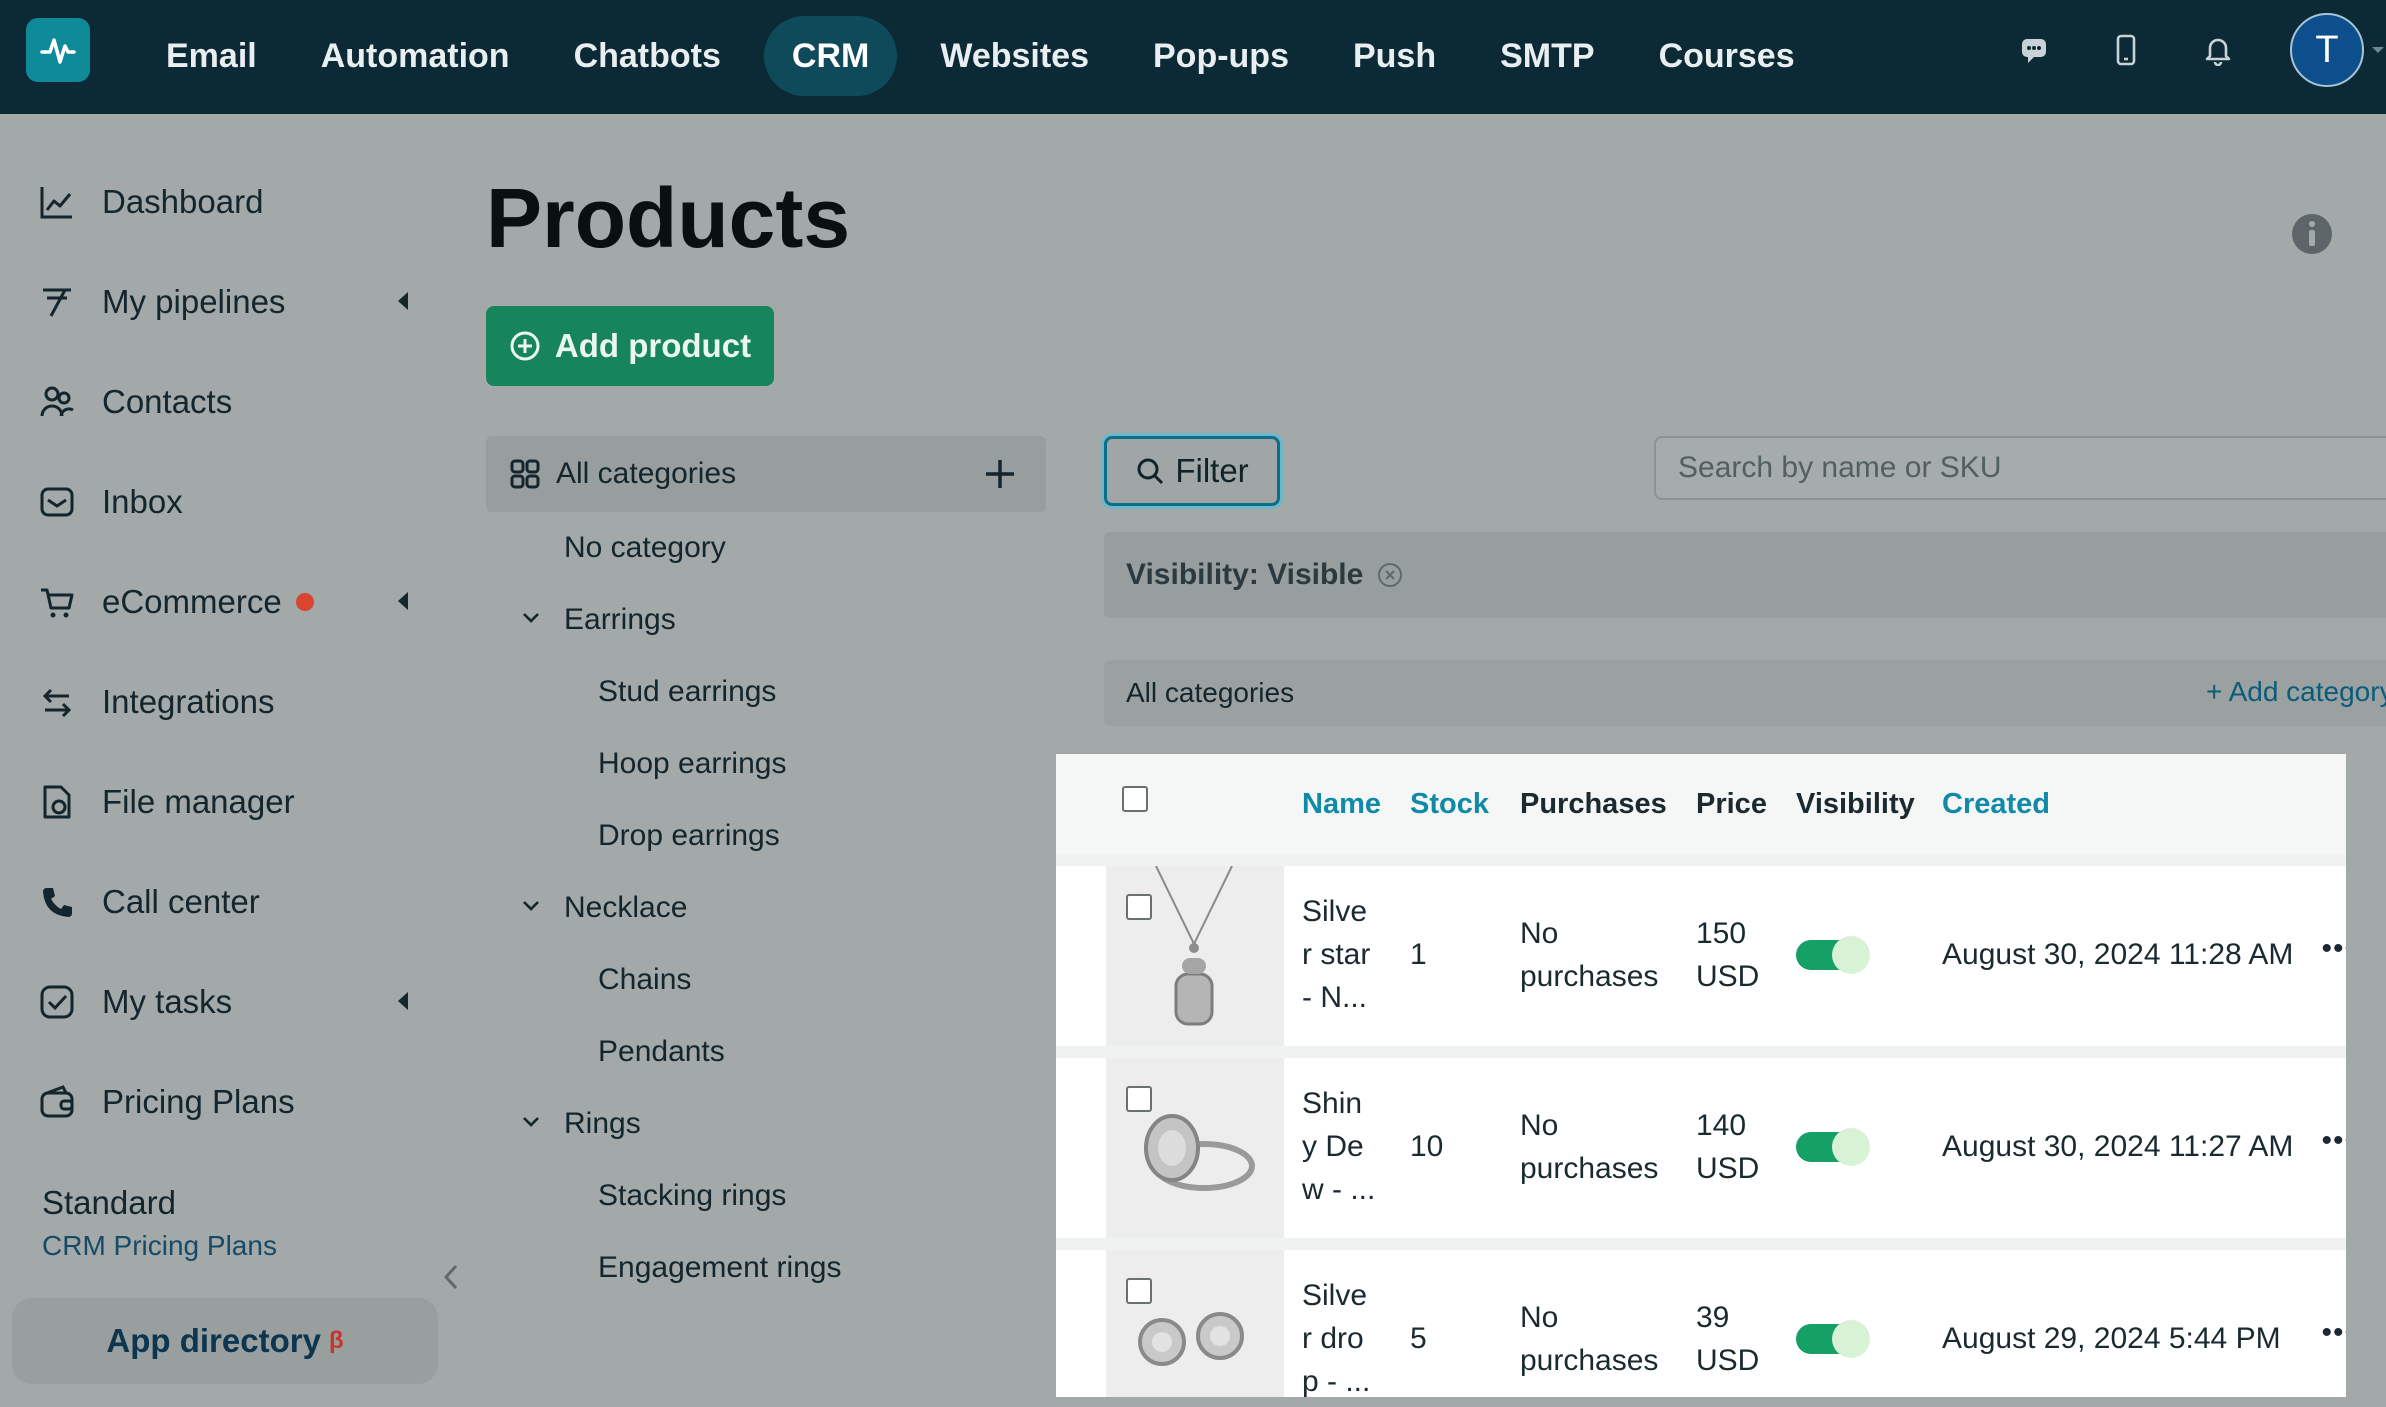 This screenshot has width=2386, height=1407. I want to click on sidebar-item-contacts: Contacts, so click(223, 402).